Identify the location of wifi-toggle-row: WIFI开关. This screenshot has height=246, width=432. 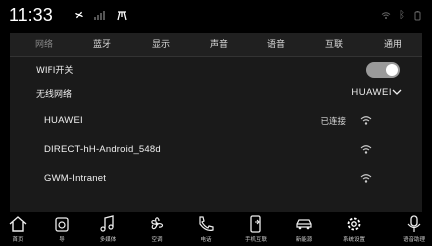
(216, 70).